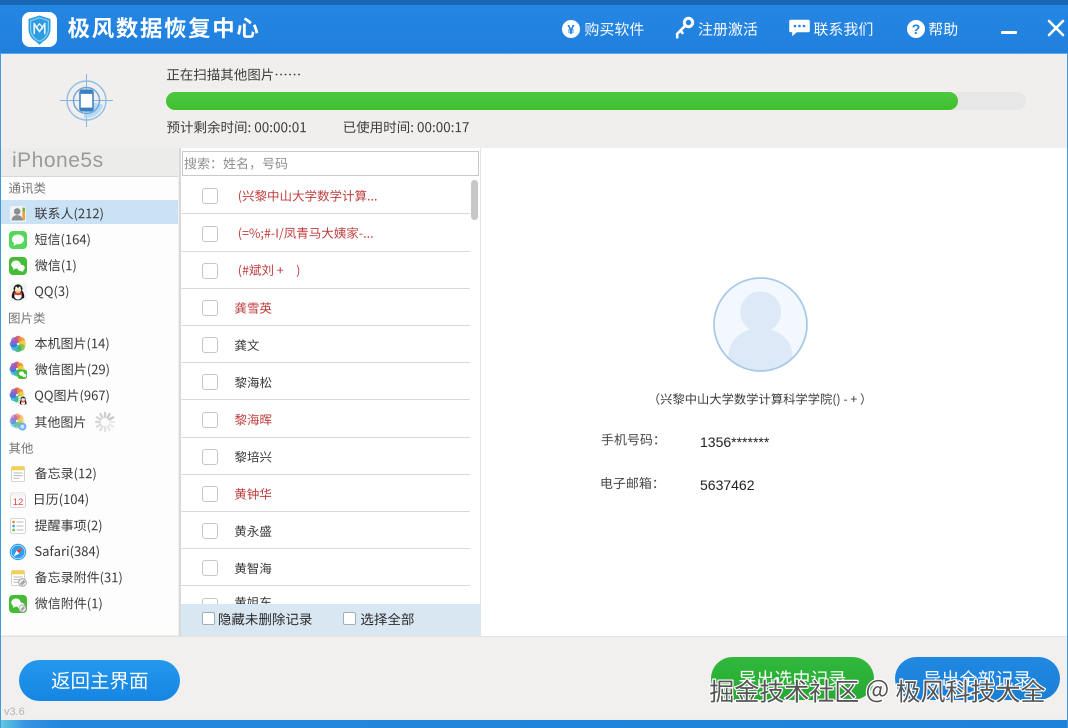  Describe the element at coordinates (18, 502) in the screenshot. I see `svg-text: 12` at that location.